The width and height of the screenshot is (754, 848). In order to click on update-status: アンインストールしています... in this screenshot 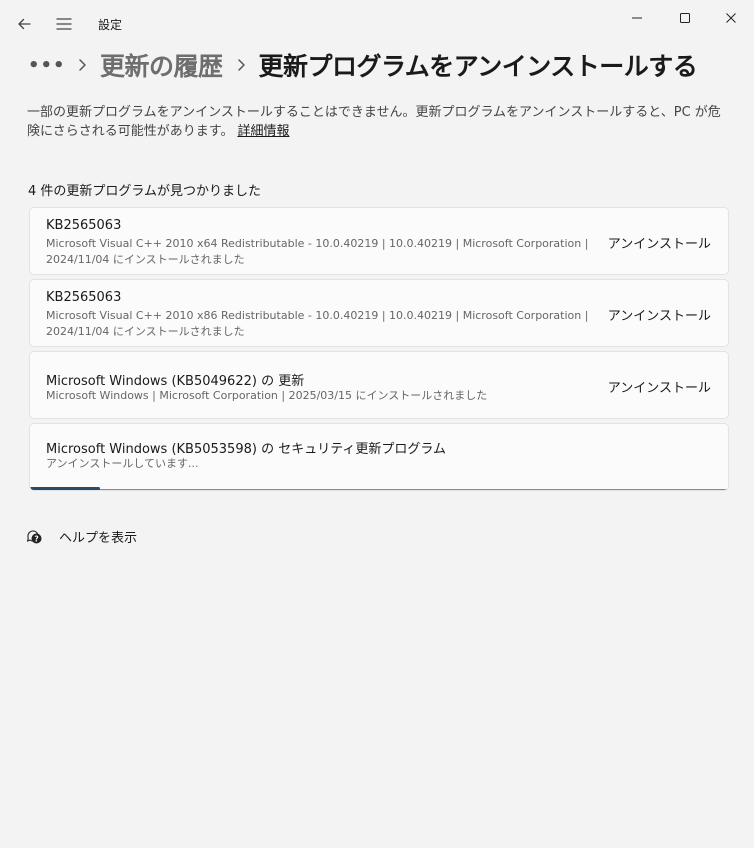, I will do `click(122, 463)`.